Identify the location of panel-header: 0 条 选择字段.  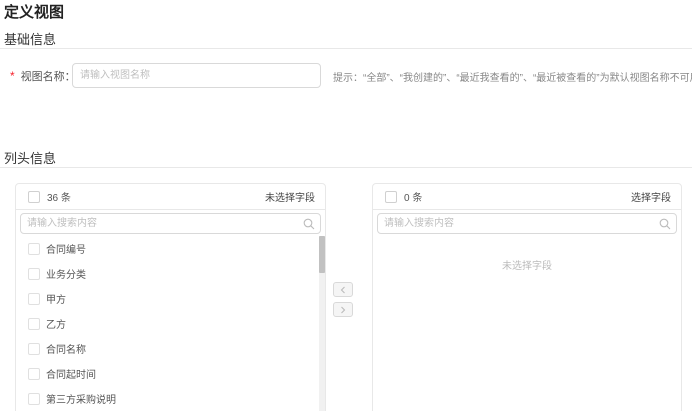
(527, 197).